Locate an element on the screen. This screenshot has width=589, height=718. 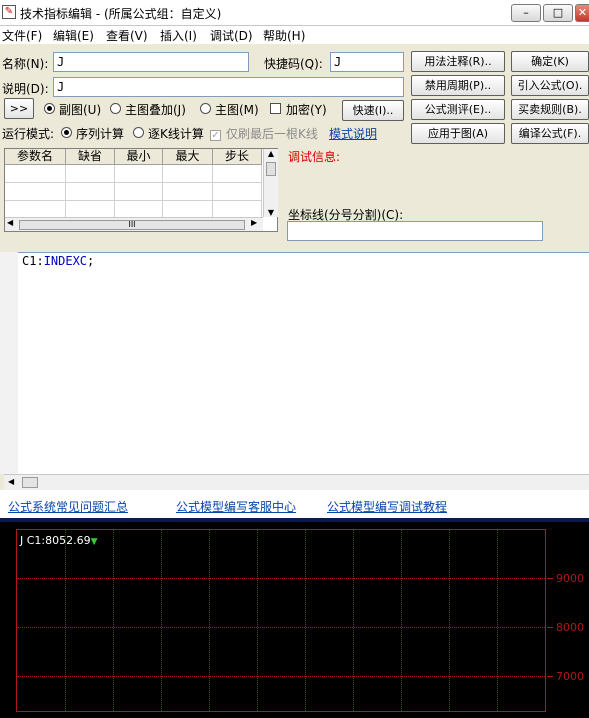
radio-sequence-label: 序列计算 is located at coordinates (100, 134).